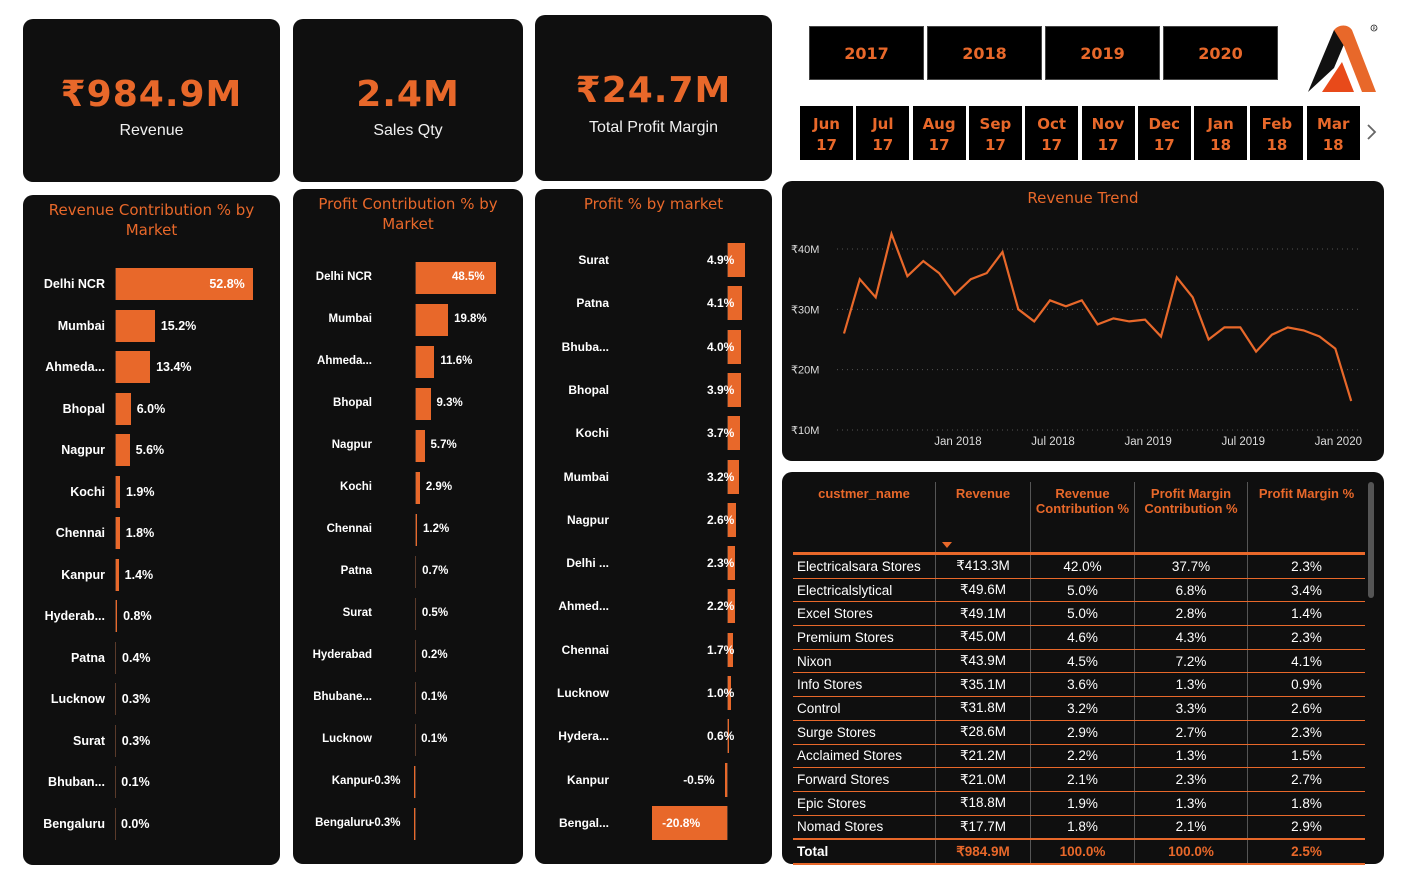  What do you see at coordinates (1333, 133) in the screenshot?
I see `month-button-mar-18: Mar 18` at bounding box center [1333, 133].